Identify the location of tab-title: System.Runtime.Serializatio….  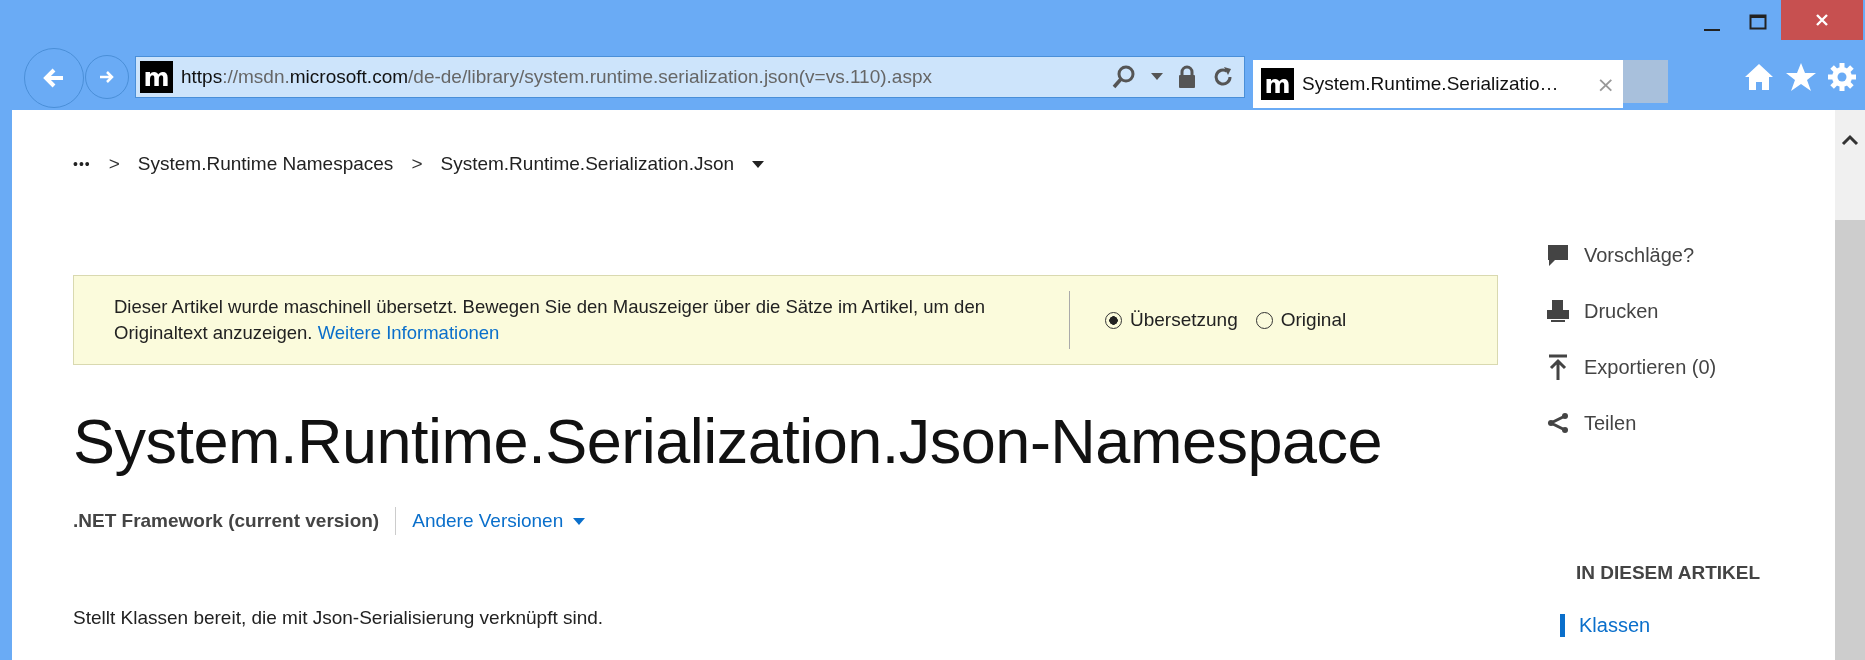
(1431, 84).